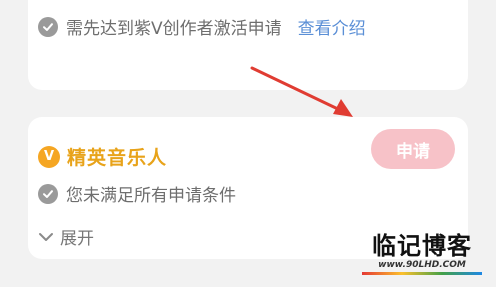 The image size is (496, 287). I want to click on chevron-down-icon, so click(46, 237).